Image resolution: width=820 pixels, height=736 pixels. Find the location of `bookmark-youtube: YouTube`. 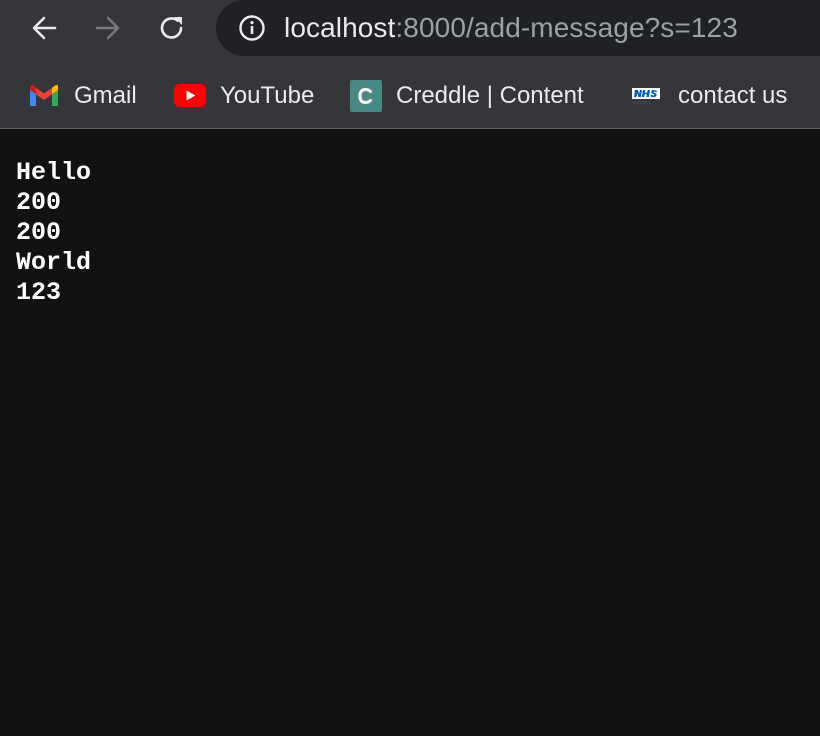

bookmark-youtube: YouTube is located at coordinates (244, 96).